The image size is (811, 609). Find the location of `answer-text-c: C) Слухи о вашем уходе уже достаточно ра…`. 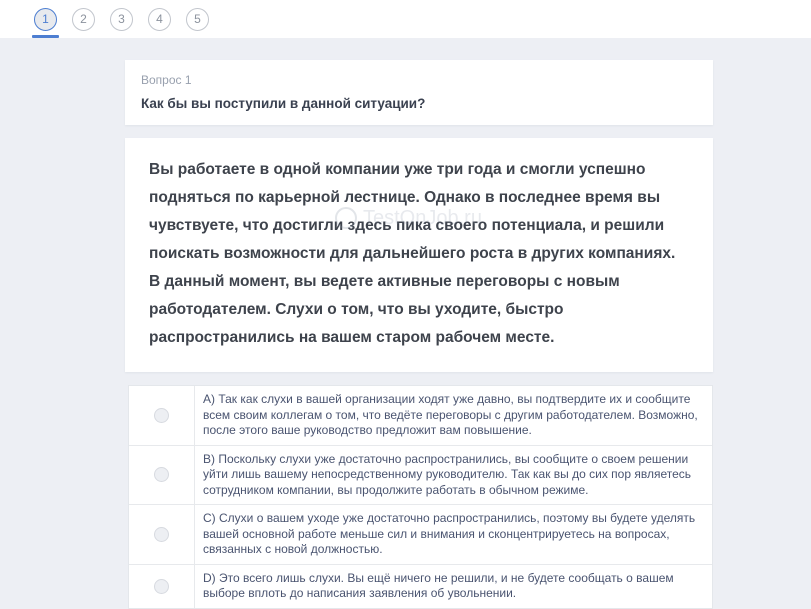

answer-text-c: C) Слухи о вашем уходе уже достаточно ра… is located at coordinates (453, 534).